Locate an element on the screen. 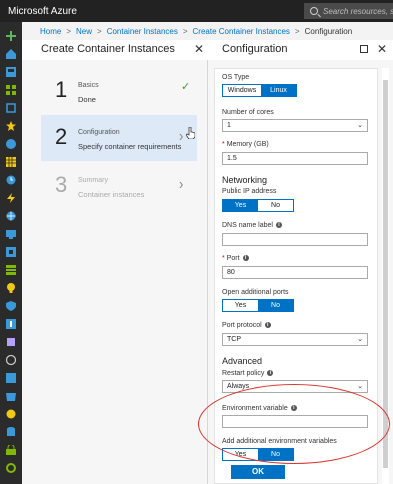 The width and height of the screenshot is (393, 484). top-bar: Microsoft Azure Search resources, se is located at coordinates (196, 11).